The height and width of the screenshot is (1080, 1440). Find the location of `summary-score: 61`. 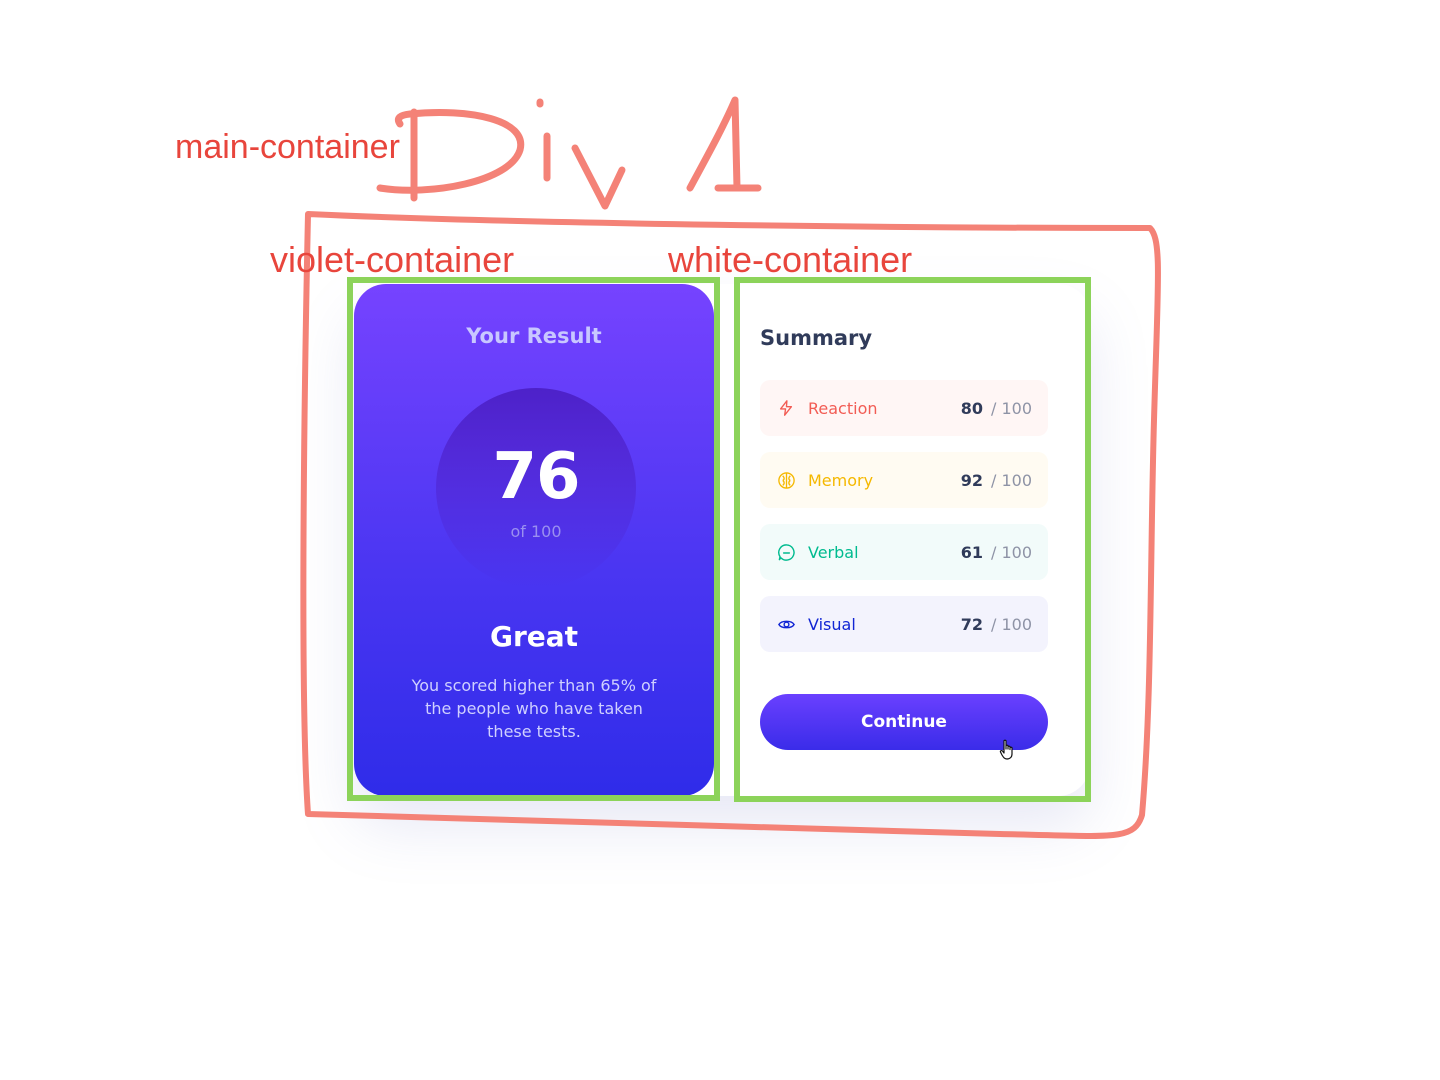

summary-score: 61 is located at coordinates (971, 552).